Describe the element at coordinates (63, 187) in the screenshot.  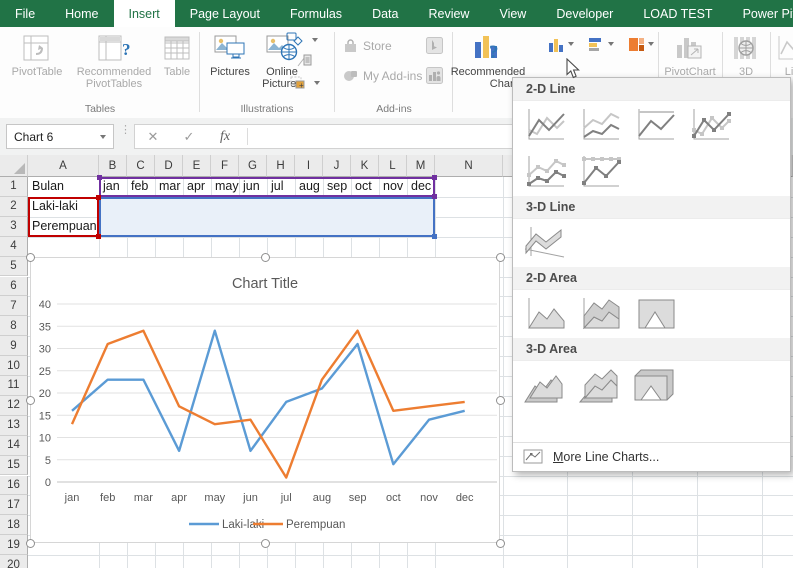
I see `cell: Bulan` at that location.